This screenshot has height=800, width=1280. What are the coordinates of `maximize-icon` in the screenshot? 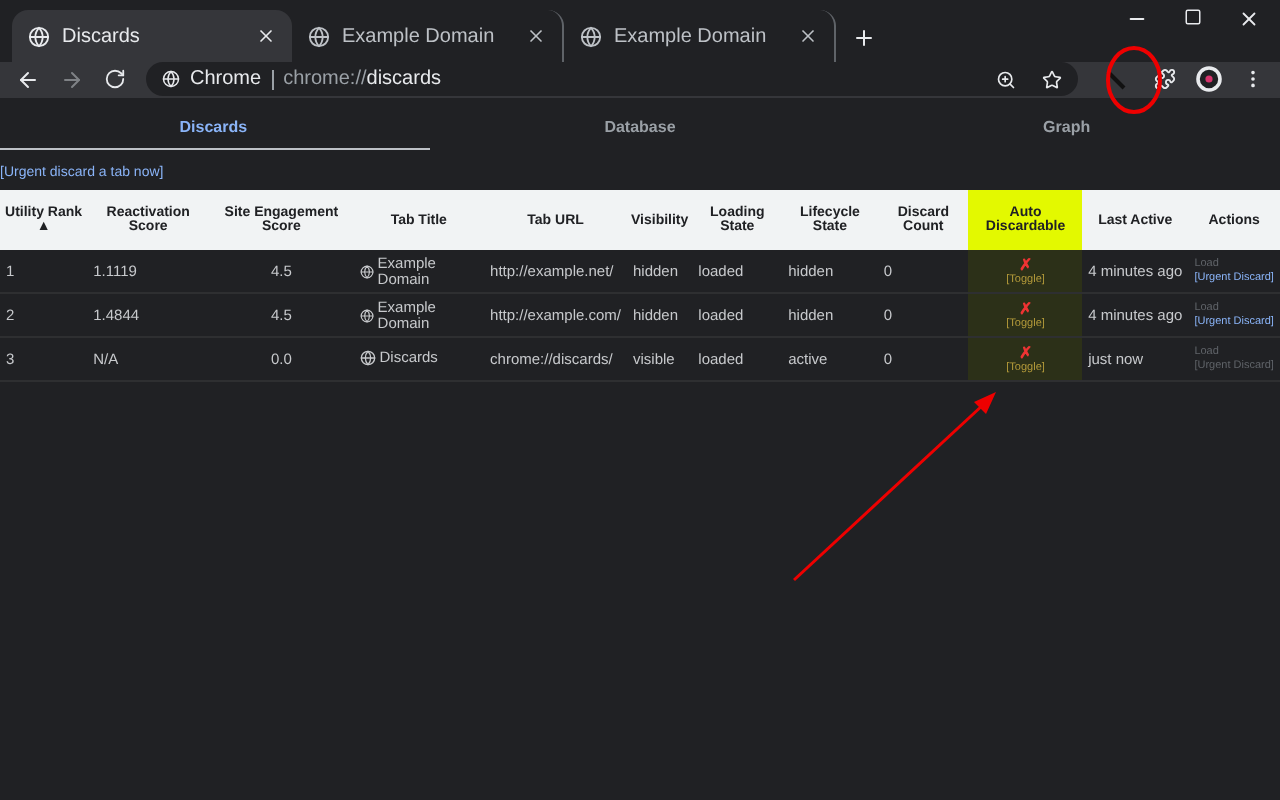 It's located at (1193, 17).